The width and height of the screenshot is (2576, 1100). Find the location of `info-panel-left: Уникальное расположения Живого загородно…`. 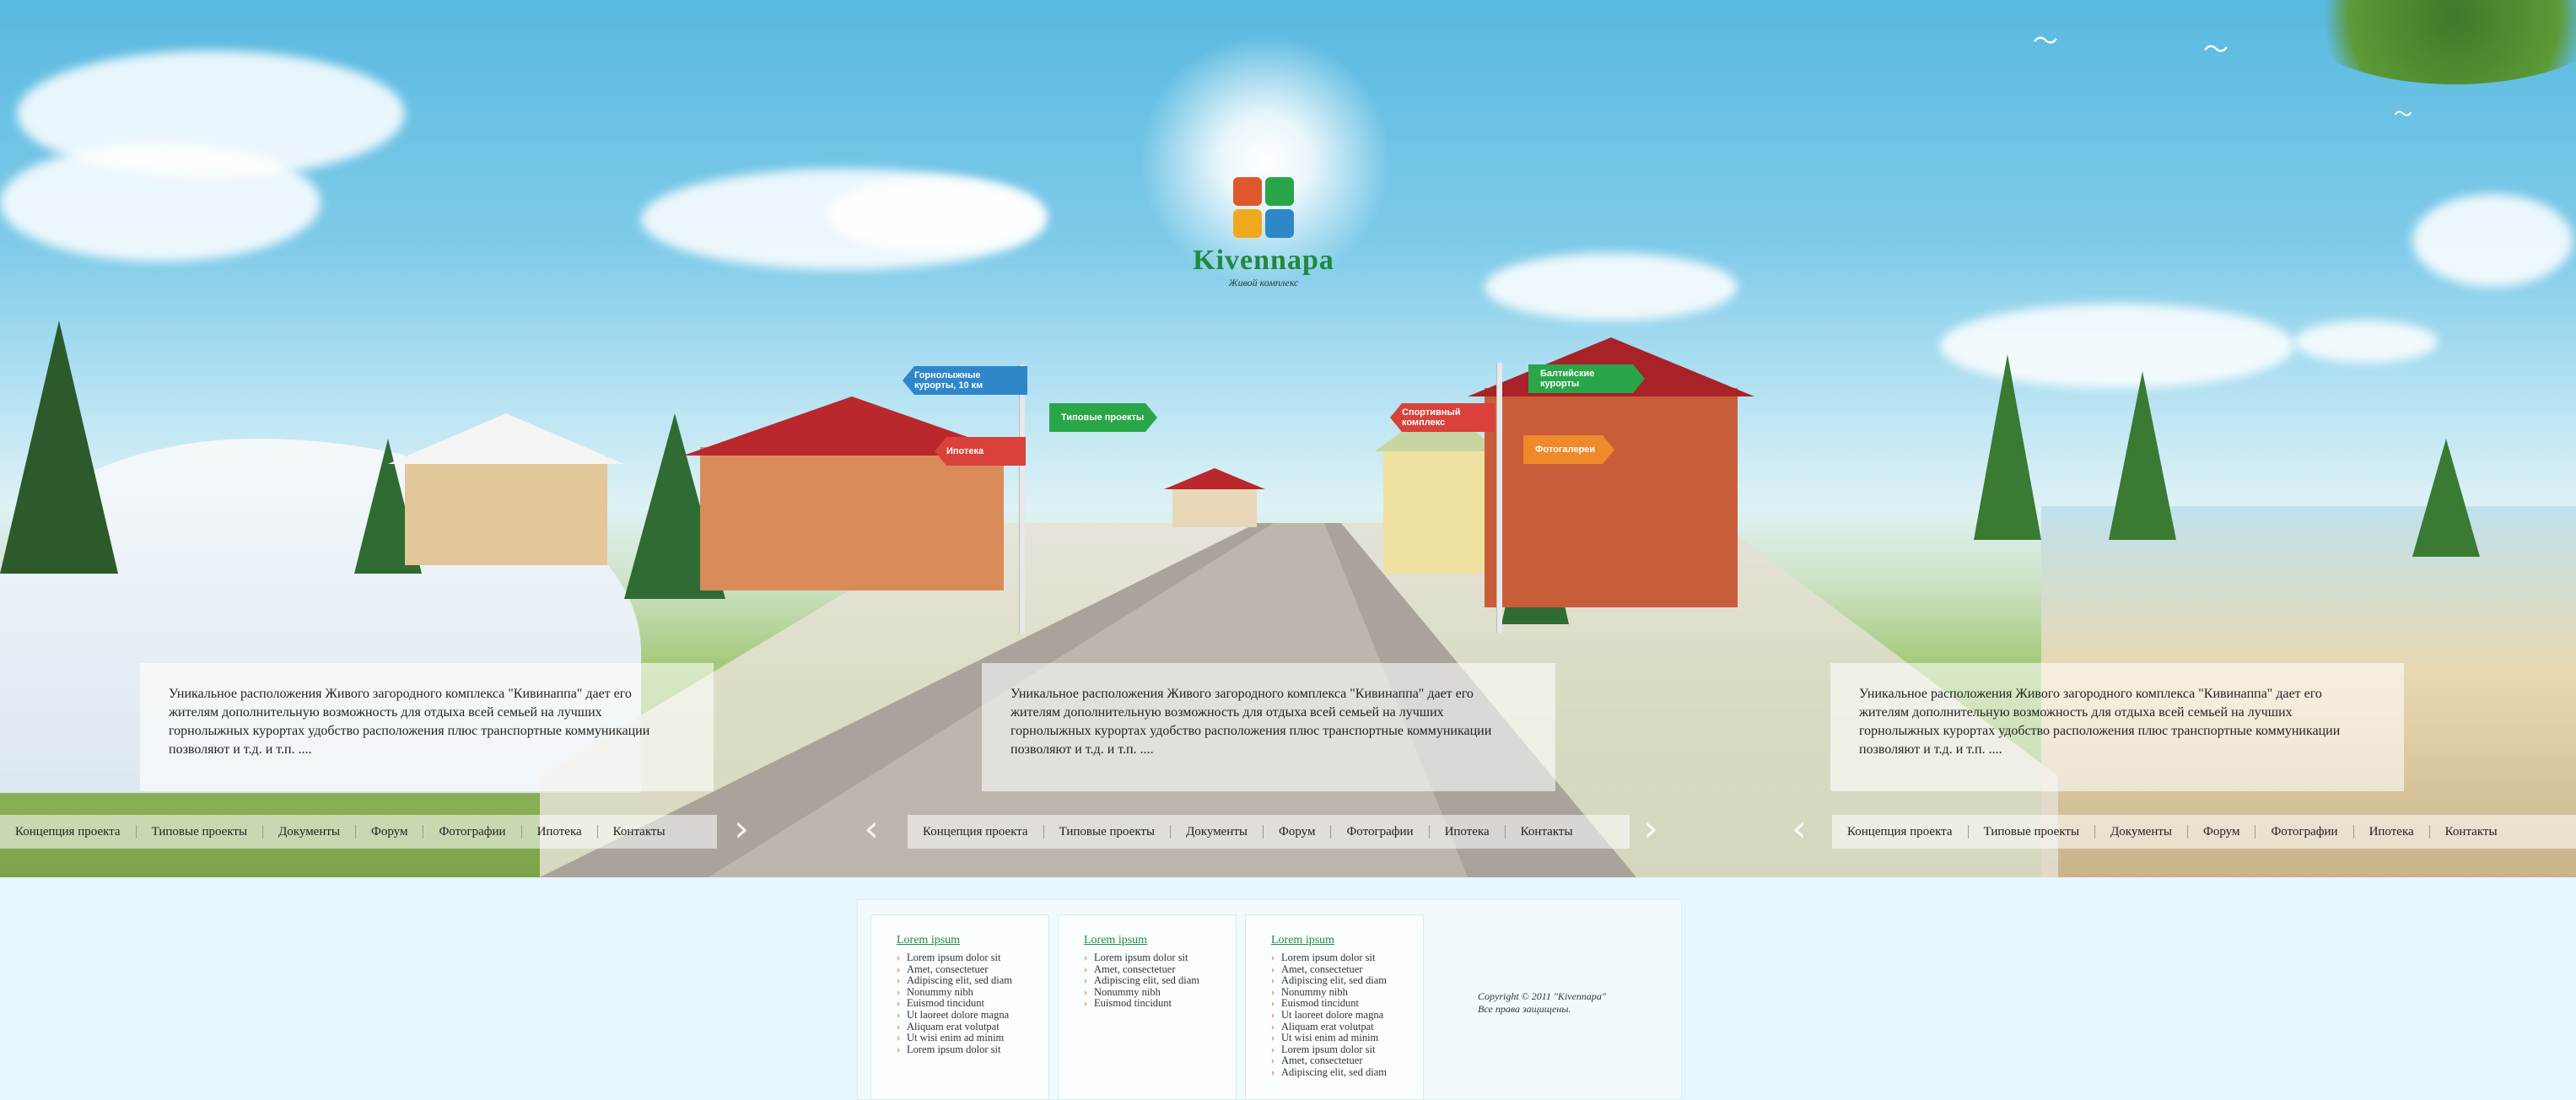

info-panel-left: Уникальное расположения Живого загородно… is located at coordinates (427, 727).